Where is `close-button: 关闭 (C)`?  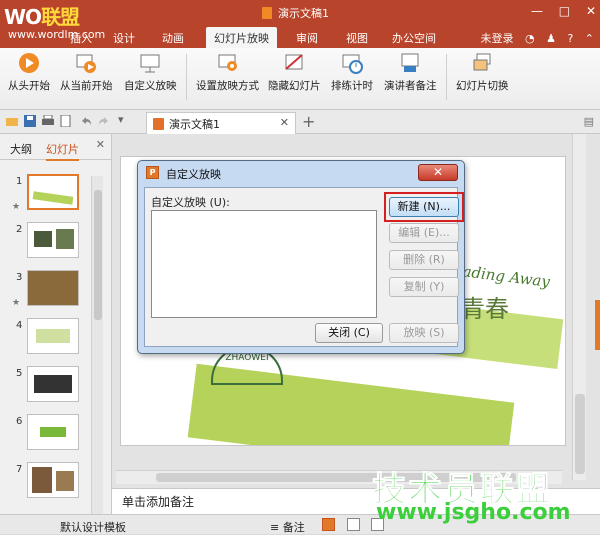
close-button: 关闭 (C) is located at coordinates (349, 333).